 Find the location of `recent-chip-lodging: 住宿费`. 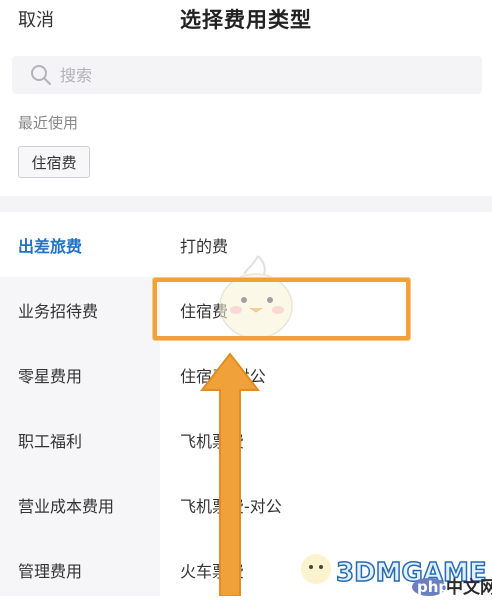

recent-chip-lodging: 住宿费 is located at coordinates (54, 162).